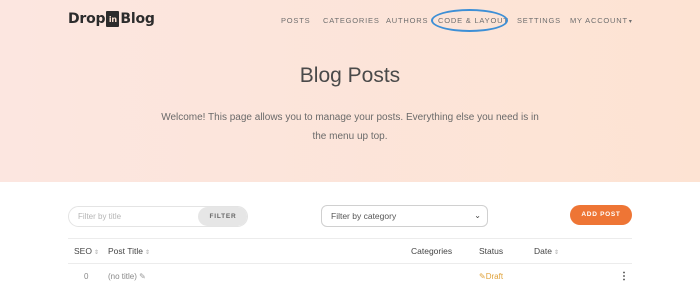 The width and height of the screenshot is (700, 290). I want to click on page-title: Blog Posts, so click(350, 75).